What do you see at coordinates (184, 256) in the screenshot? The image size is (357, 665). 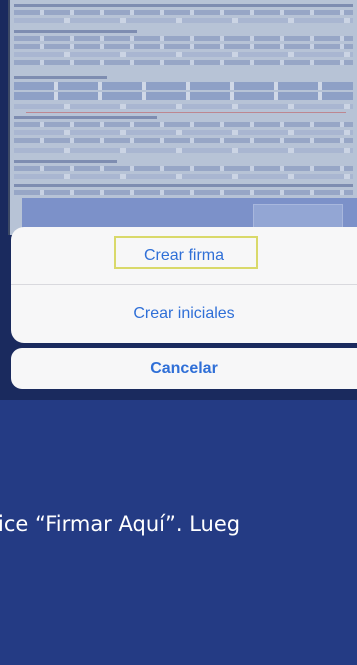 I see `create-signature-button: Crear firma` at bounding box center [184, 256].